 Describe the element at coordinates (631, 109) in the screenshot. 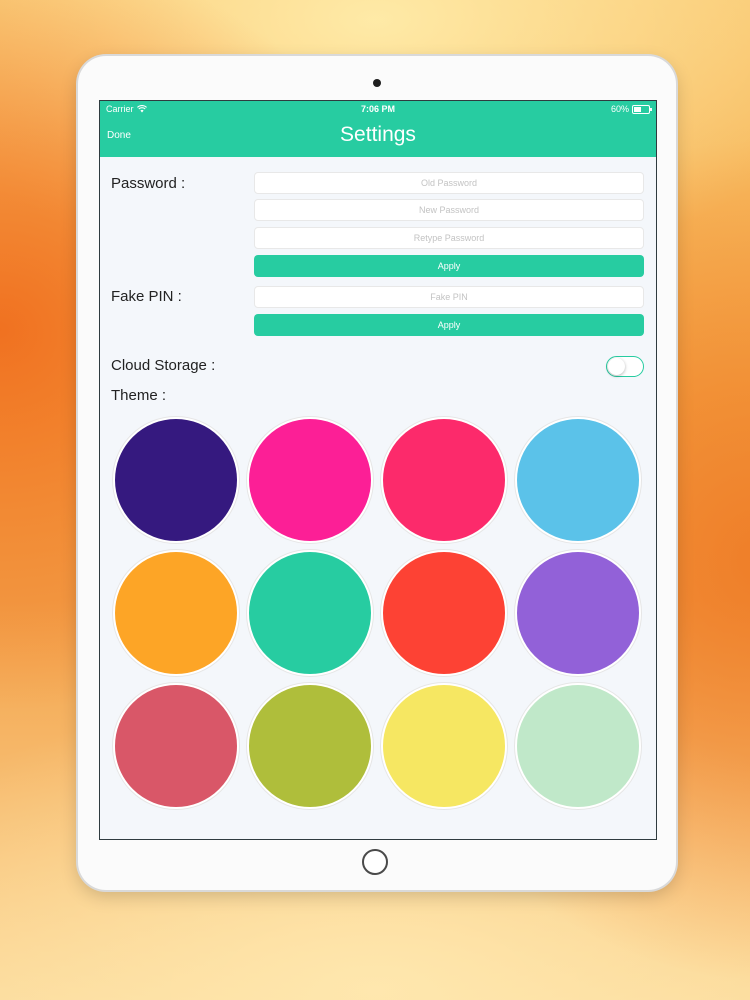

I see `status-battery: 60%` at that location.